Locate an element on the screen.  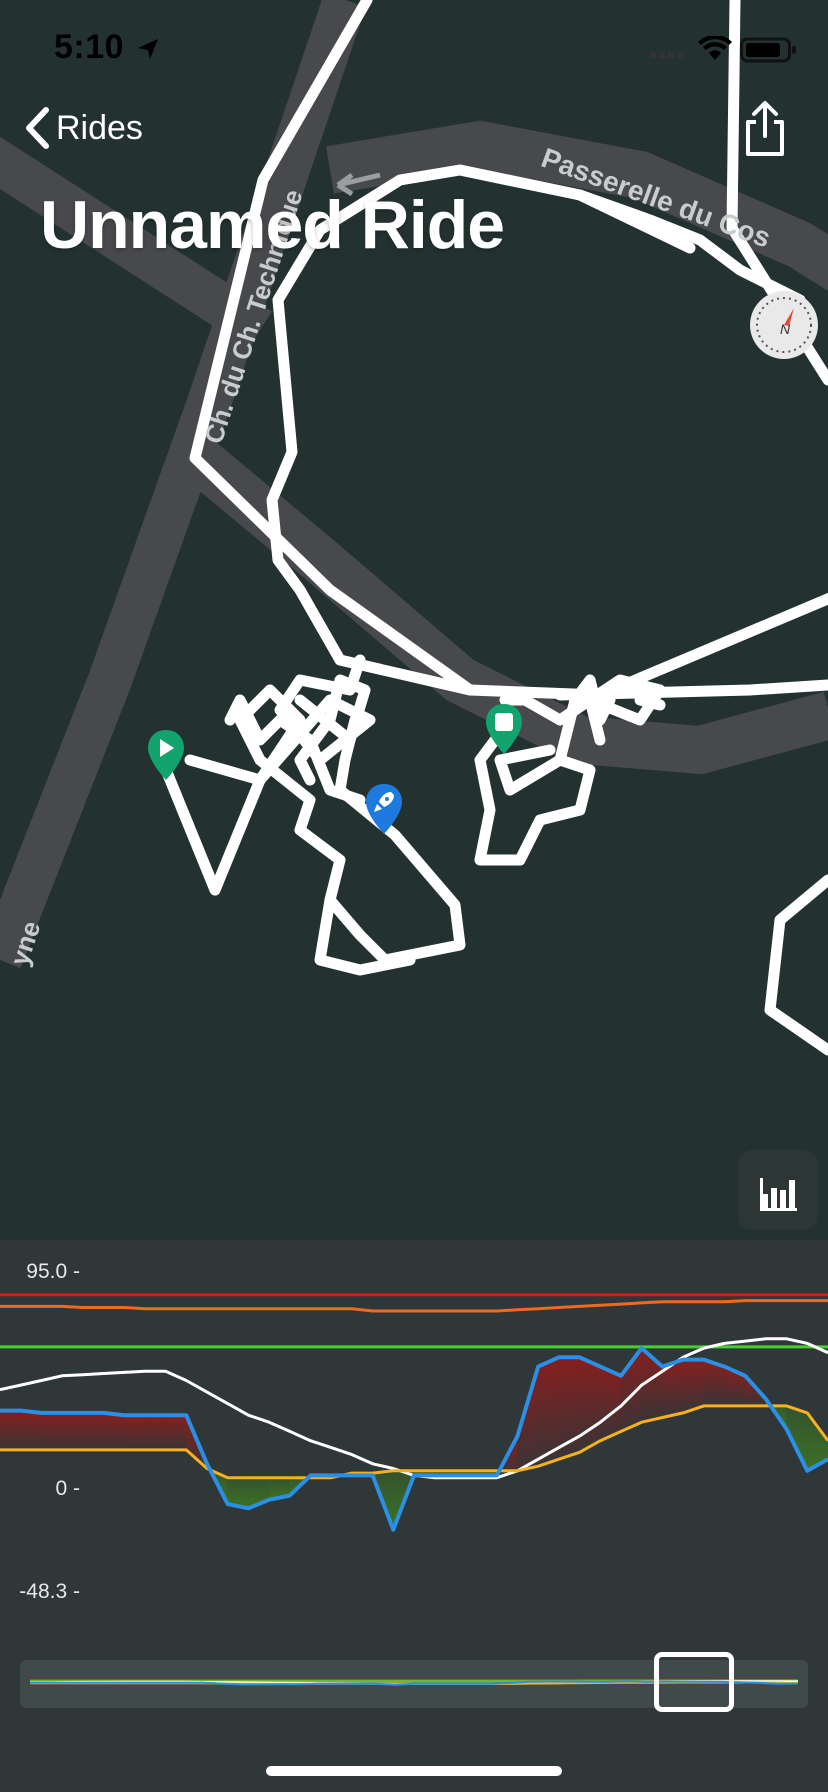
start-marker is located at coordinates (166, 755).